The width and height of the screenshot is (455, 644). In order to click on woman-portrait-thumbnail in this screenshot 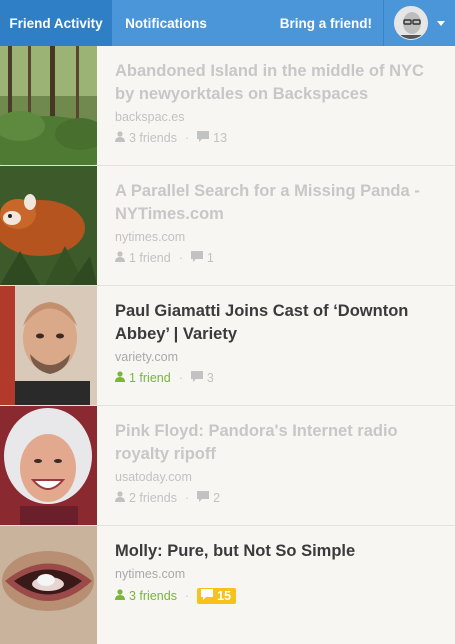, I will do `click(48, 465)`.